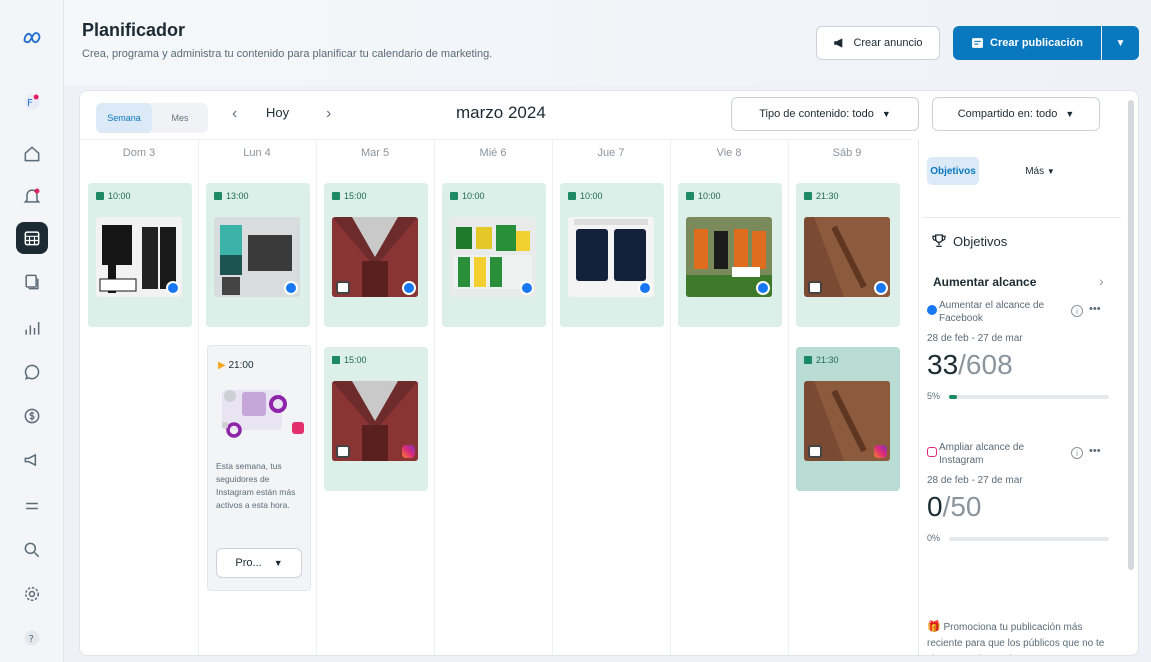 This screenshot has width=1151, height=662. I want to click on create-post-button: Crear publicación, so click(1027, 43).